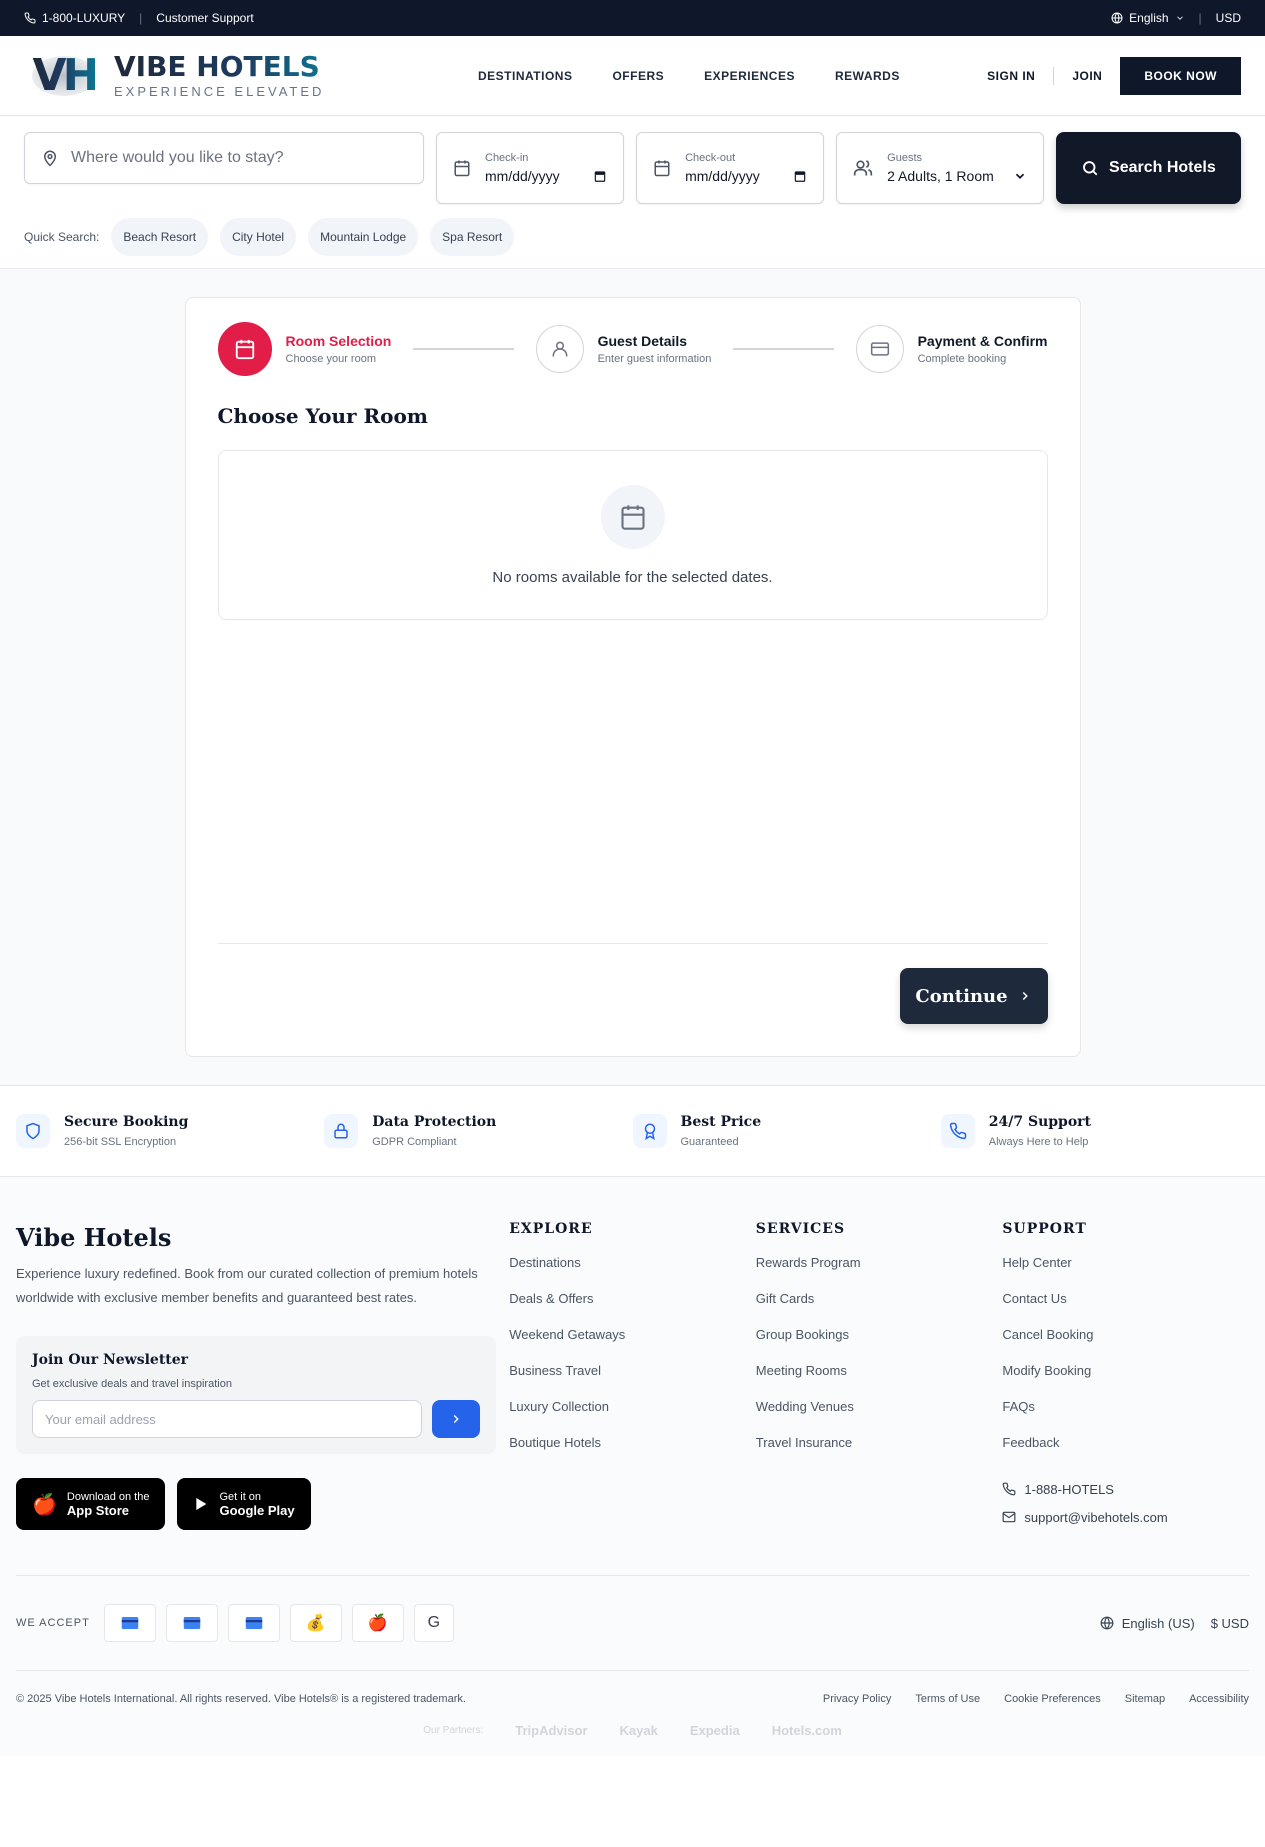 The height and width of the screenshot is (1847, 1265). I want to click on booking-card-footer: Continue, so click(632, 983).